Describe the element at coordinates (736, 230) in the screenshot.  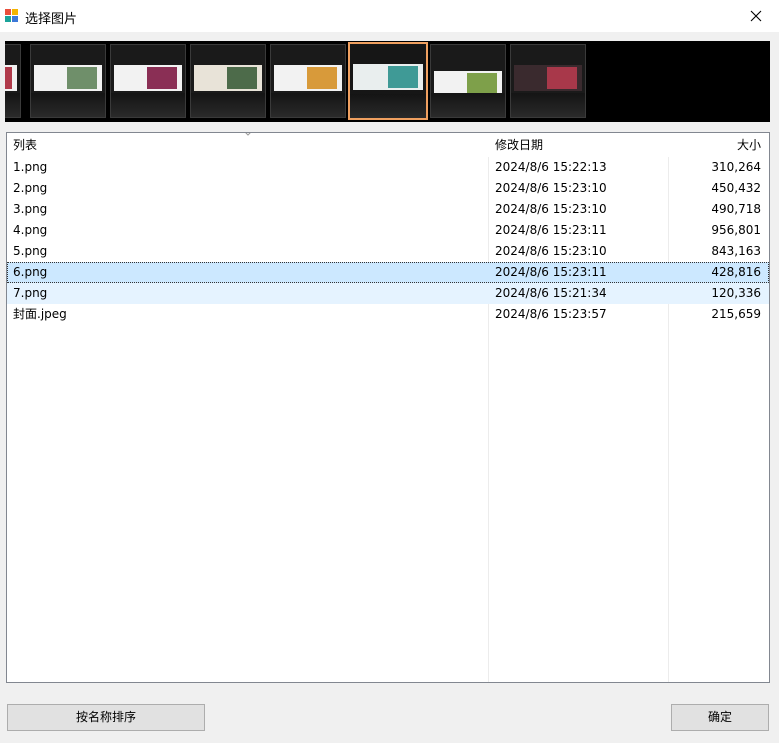
I see `file-size: 956,801` at that location.